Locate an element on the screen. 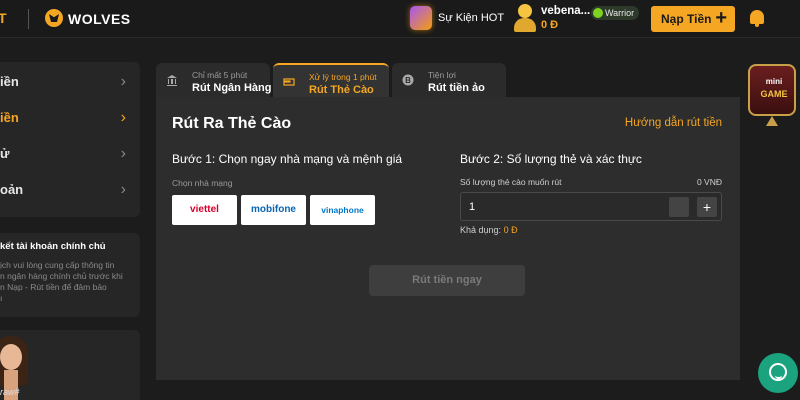  bank-icon is located at coordinates (172, 80).